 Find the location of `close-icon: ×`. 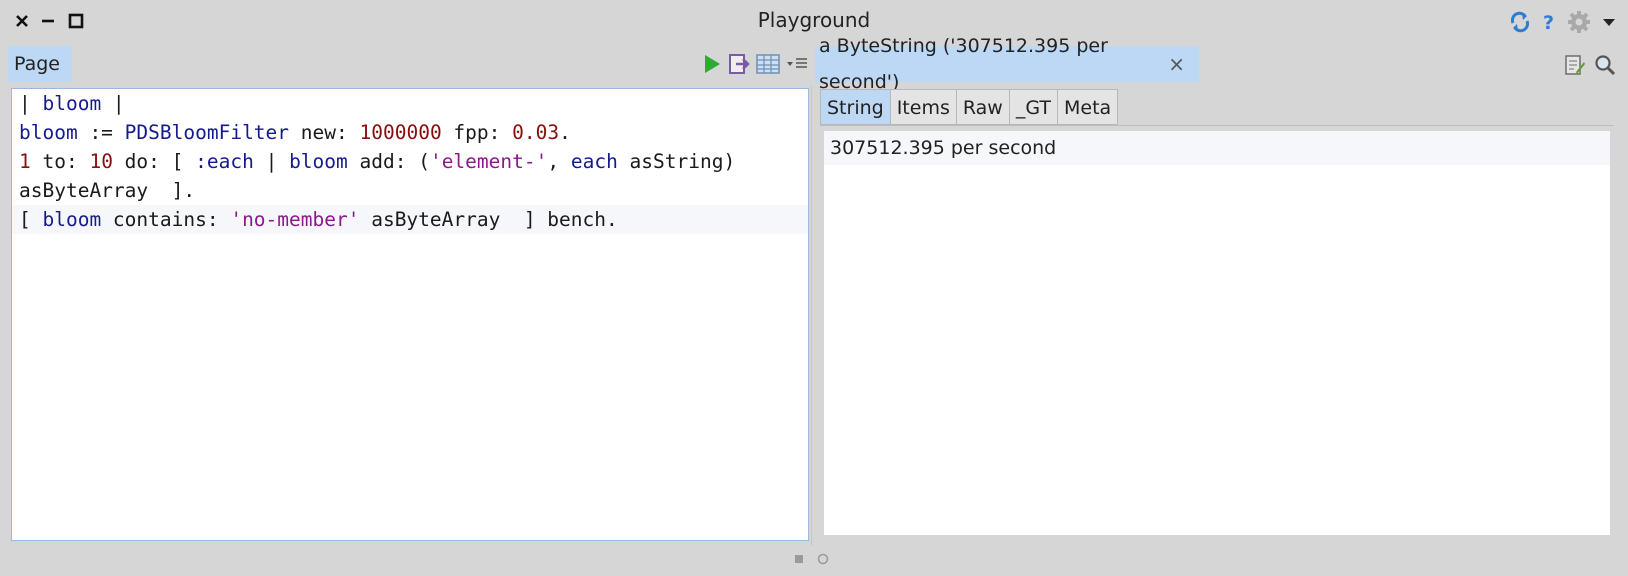

close-icon: × is located at coordinates (1176, 64).